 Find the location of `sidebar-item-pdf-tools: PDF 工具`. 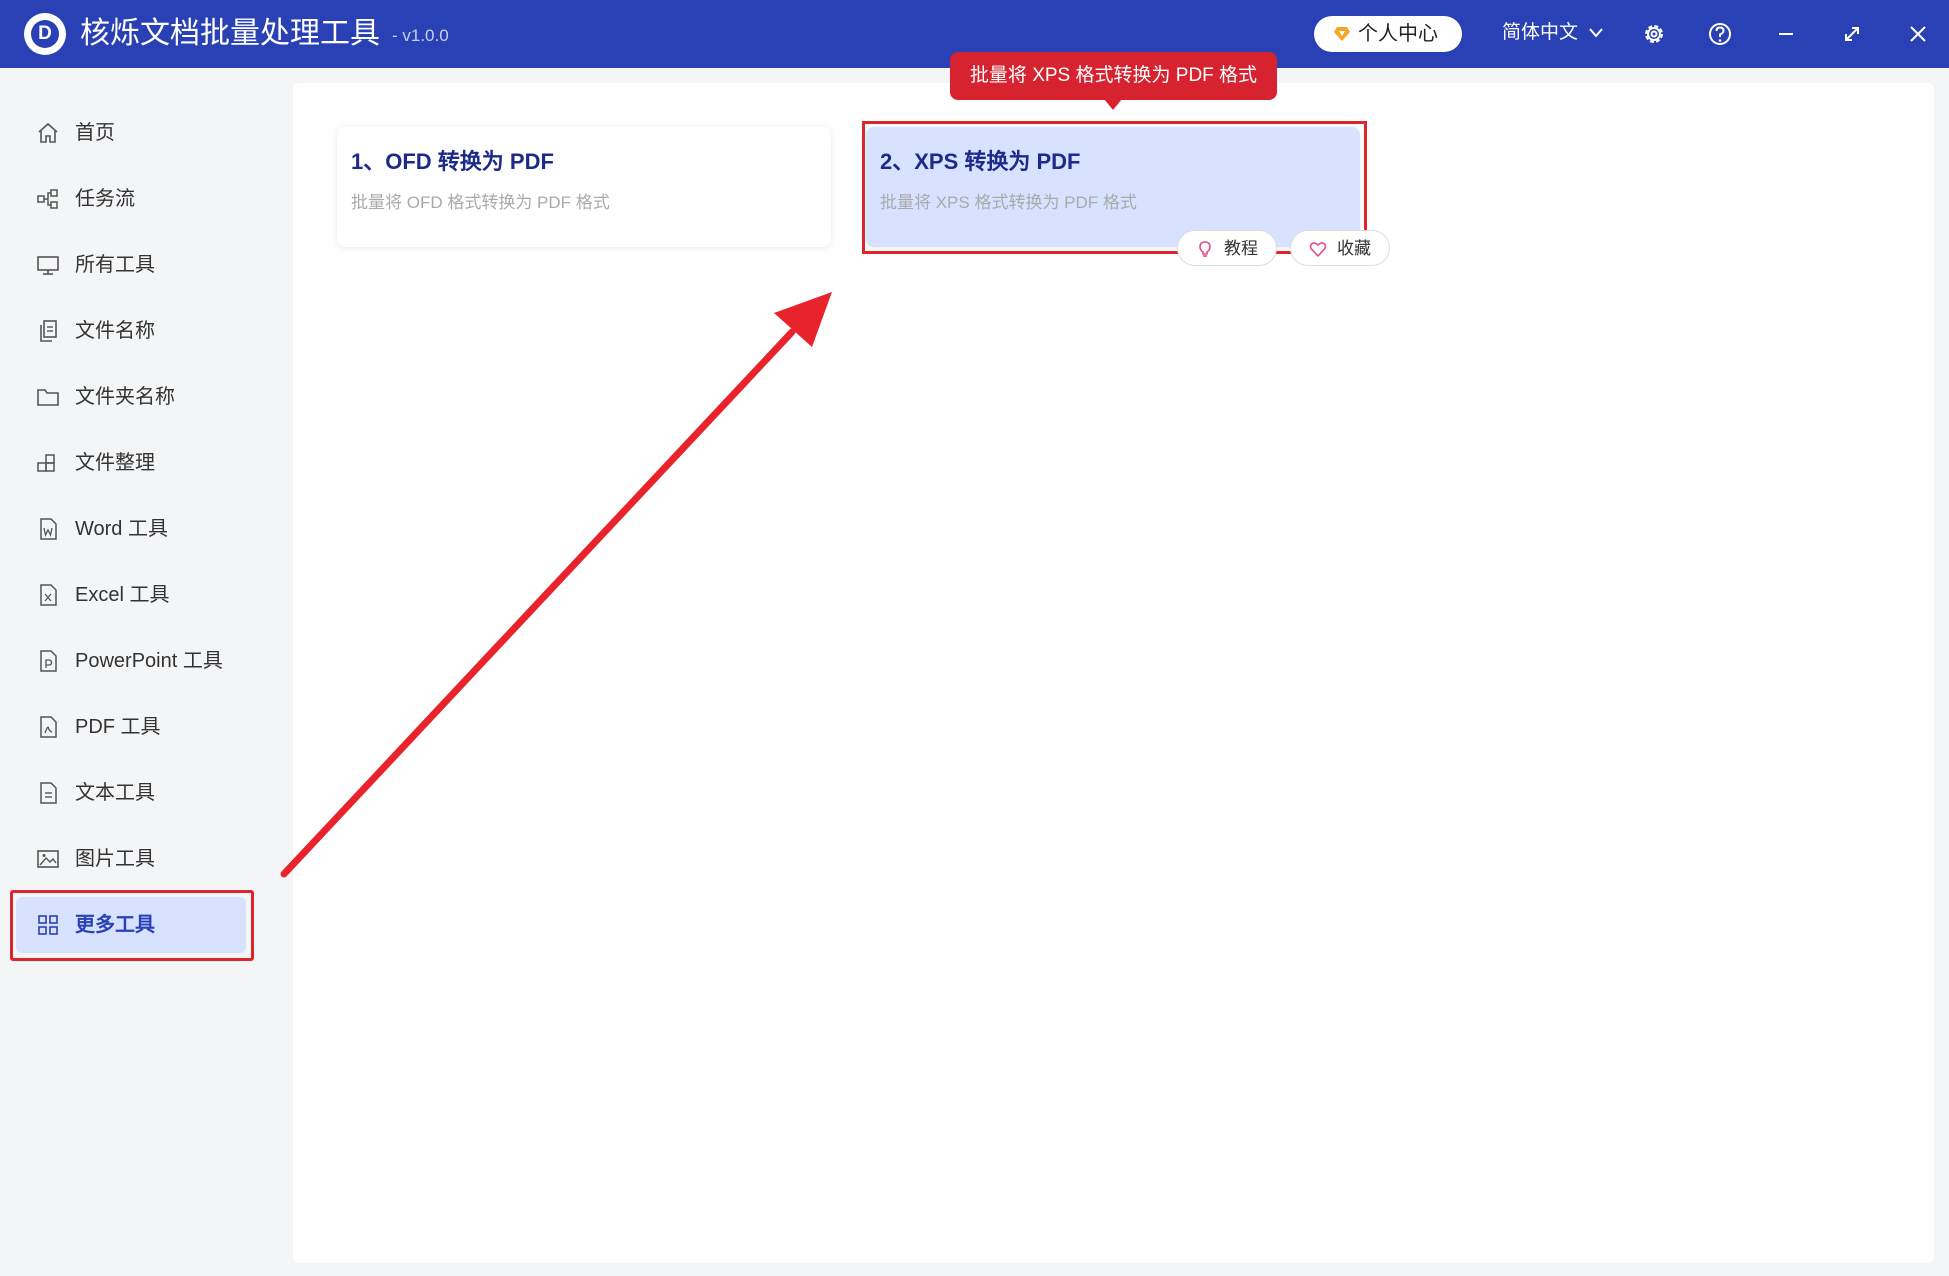

sidebar-item-pdf-tools: PDF 工具 is located at coordinates (131, 727).